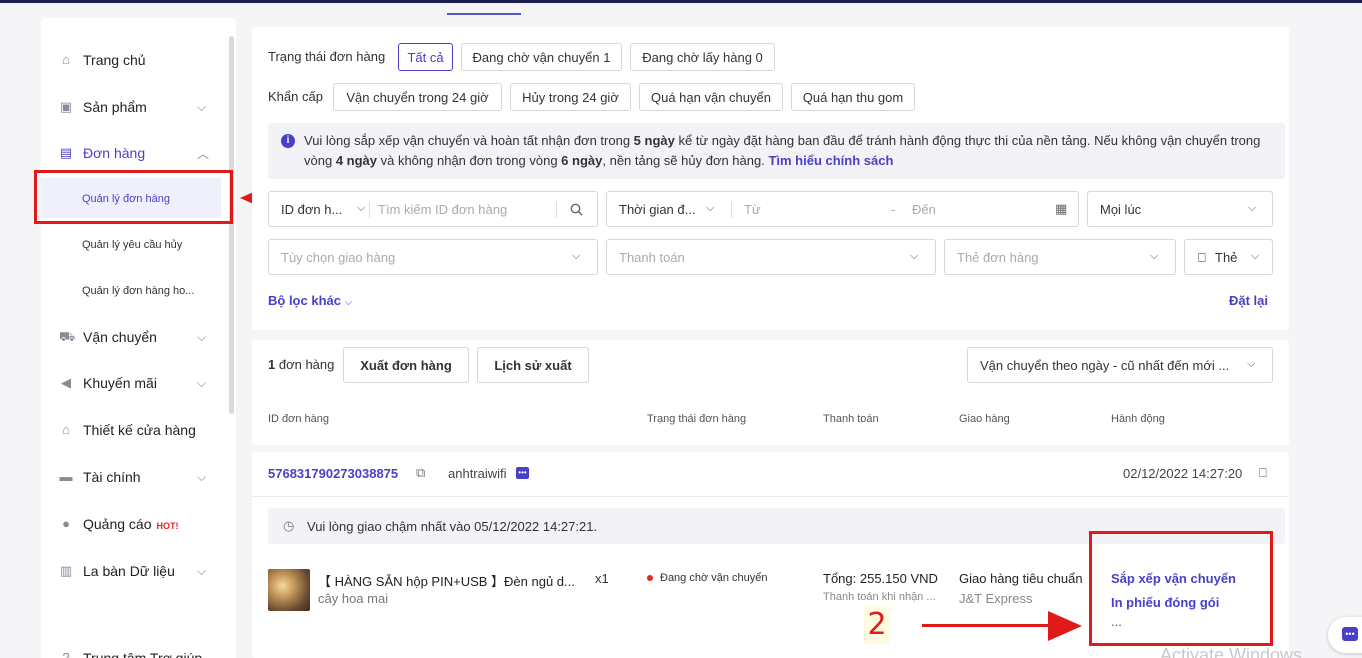 The width and height of the screenshot is (1362, 658). I want to click on tag-button-label: Thẻ, so click(1226, 257).